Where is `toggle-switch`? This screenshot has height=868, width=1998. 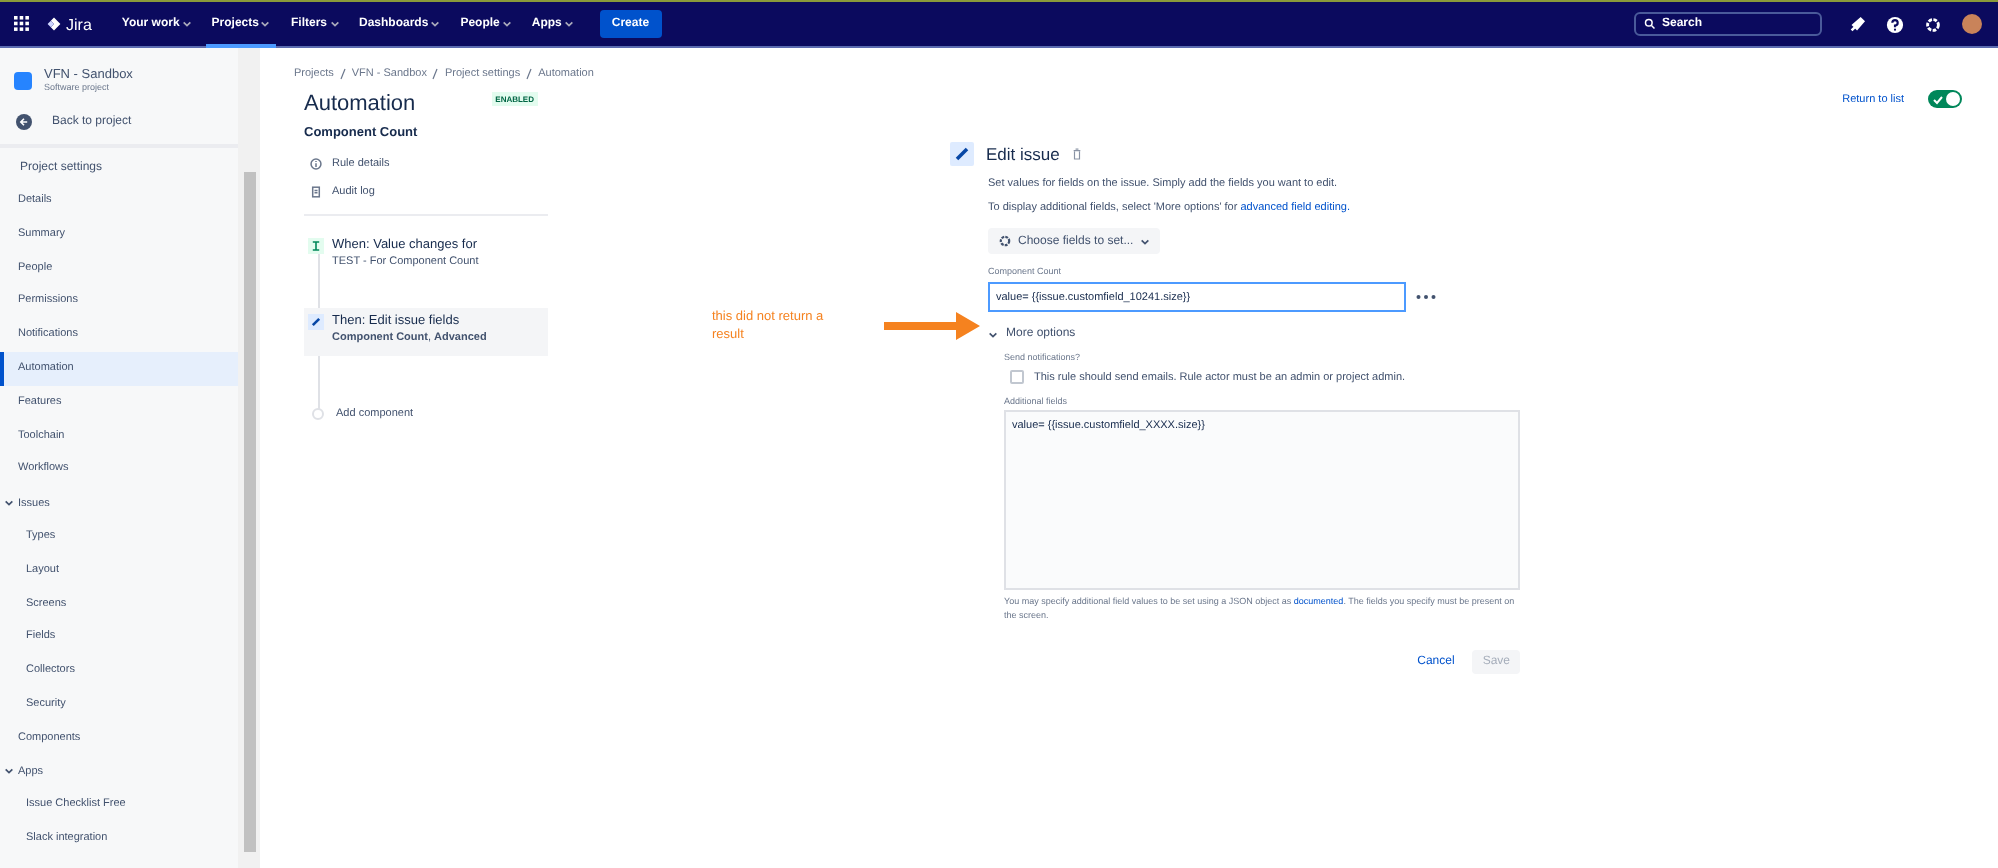 toggle-switch is located at coordinates (1945, 99).